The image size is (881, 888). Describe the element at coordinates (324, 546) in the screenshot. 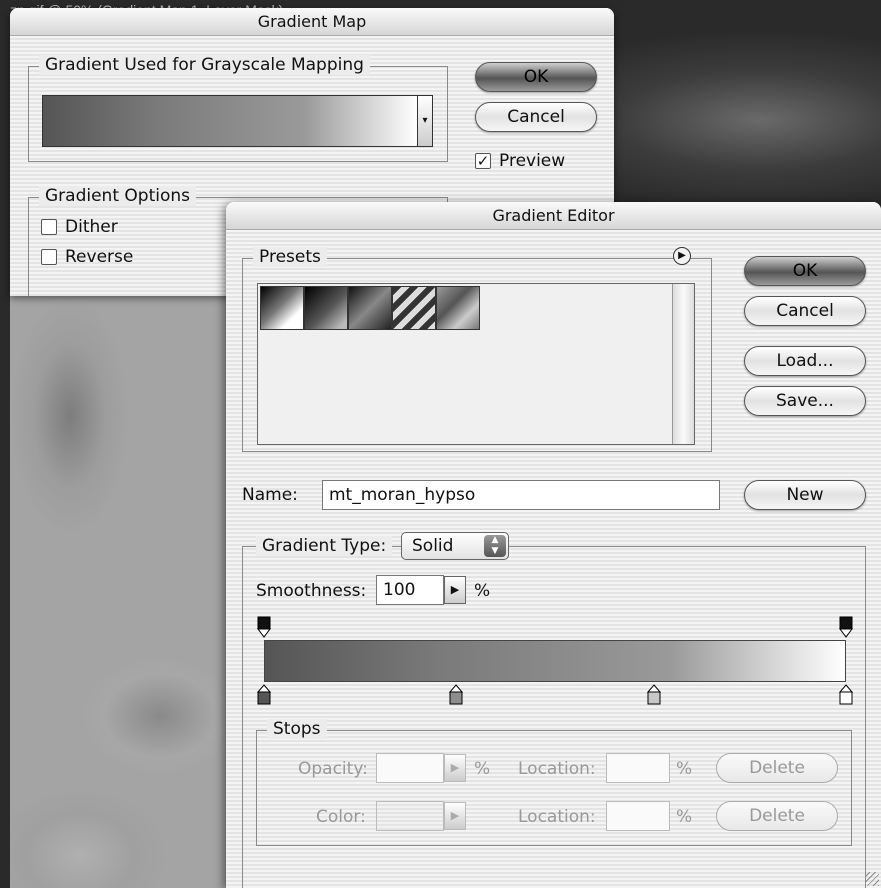

I see `gradient-type-label: Gradient Type:` at that location.